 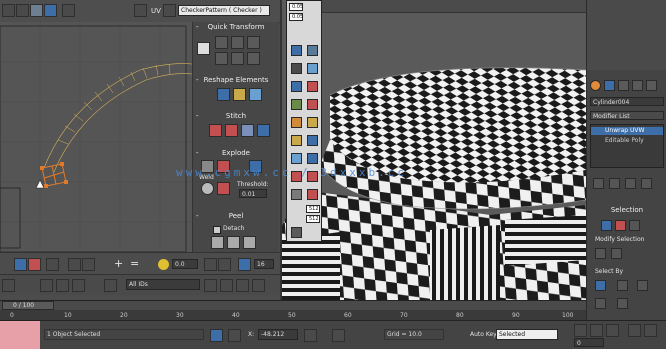 What do you see at coordinates (253, 42) in the screenshot?
I see `rotate-90-icon` at bounding box center [253, 42].